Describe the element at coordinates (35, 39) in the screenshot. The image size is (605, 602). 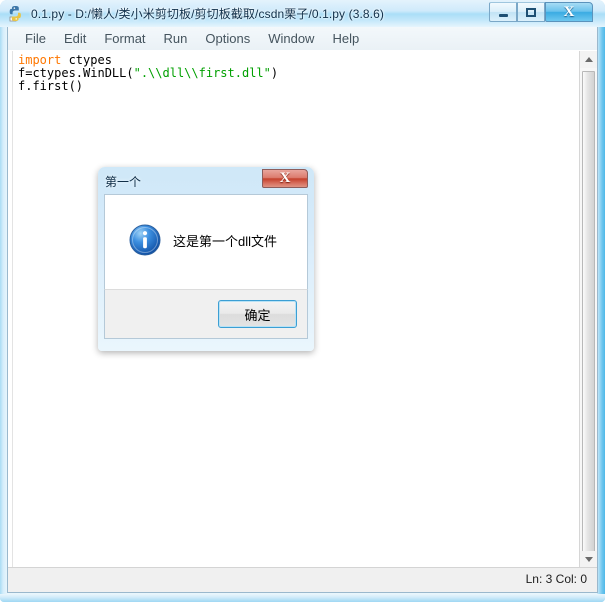
I see `menu-item-file: File` at that location.